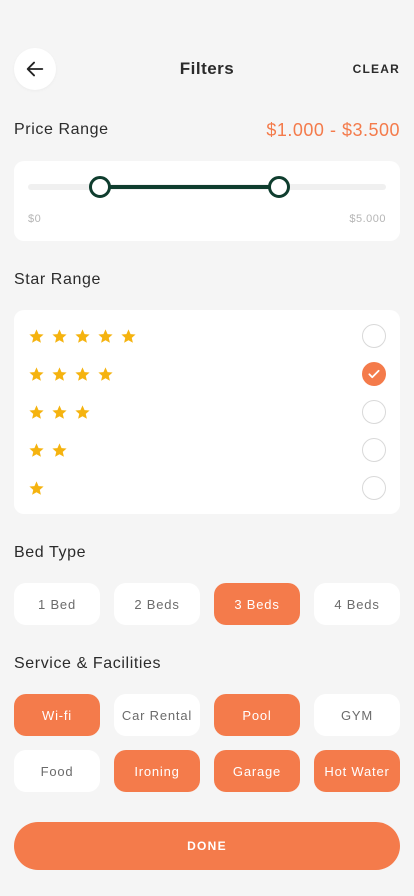 This screenshot has width=414, height=896. I want to click on facility-garage: Garage, so click(257, 771).